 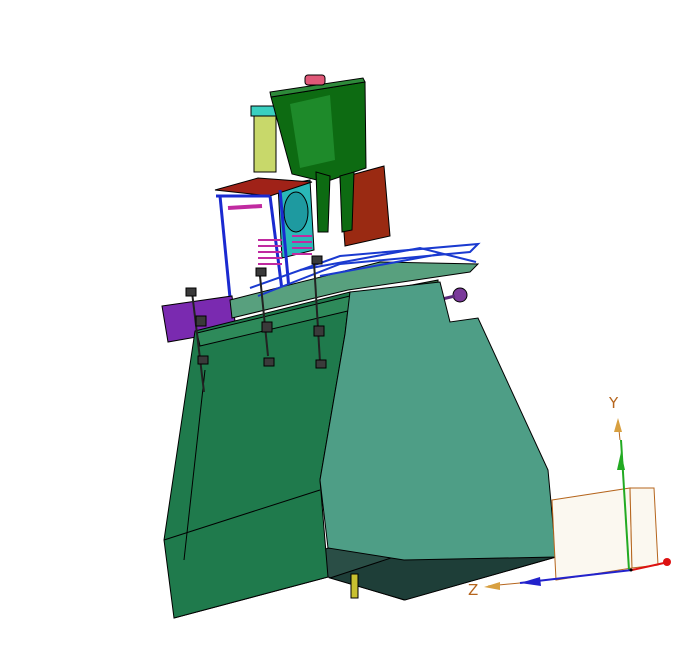 What do you see at coordinates (667, 562) in the screenshot?
I see `x-axis-arrow` at bounding box center [667, 562].